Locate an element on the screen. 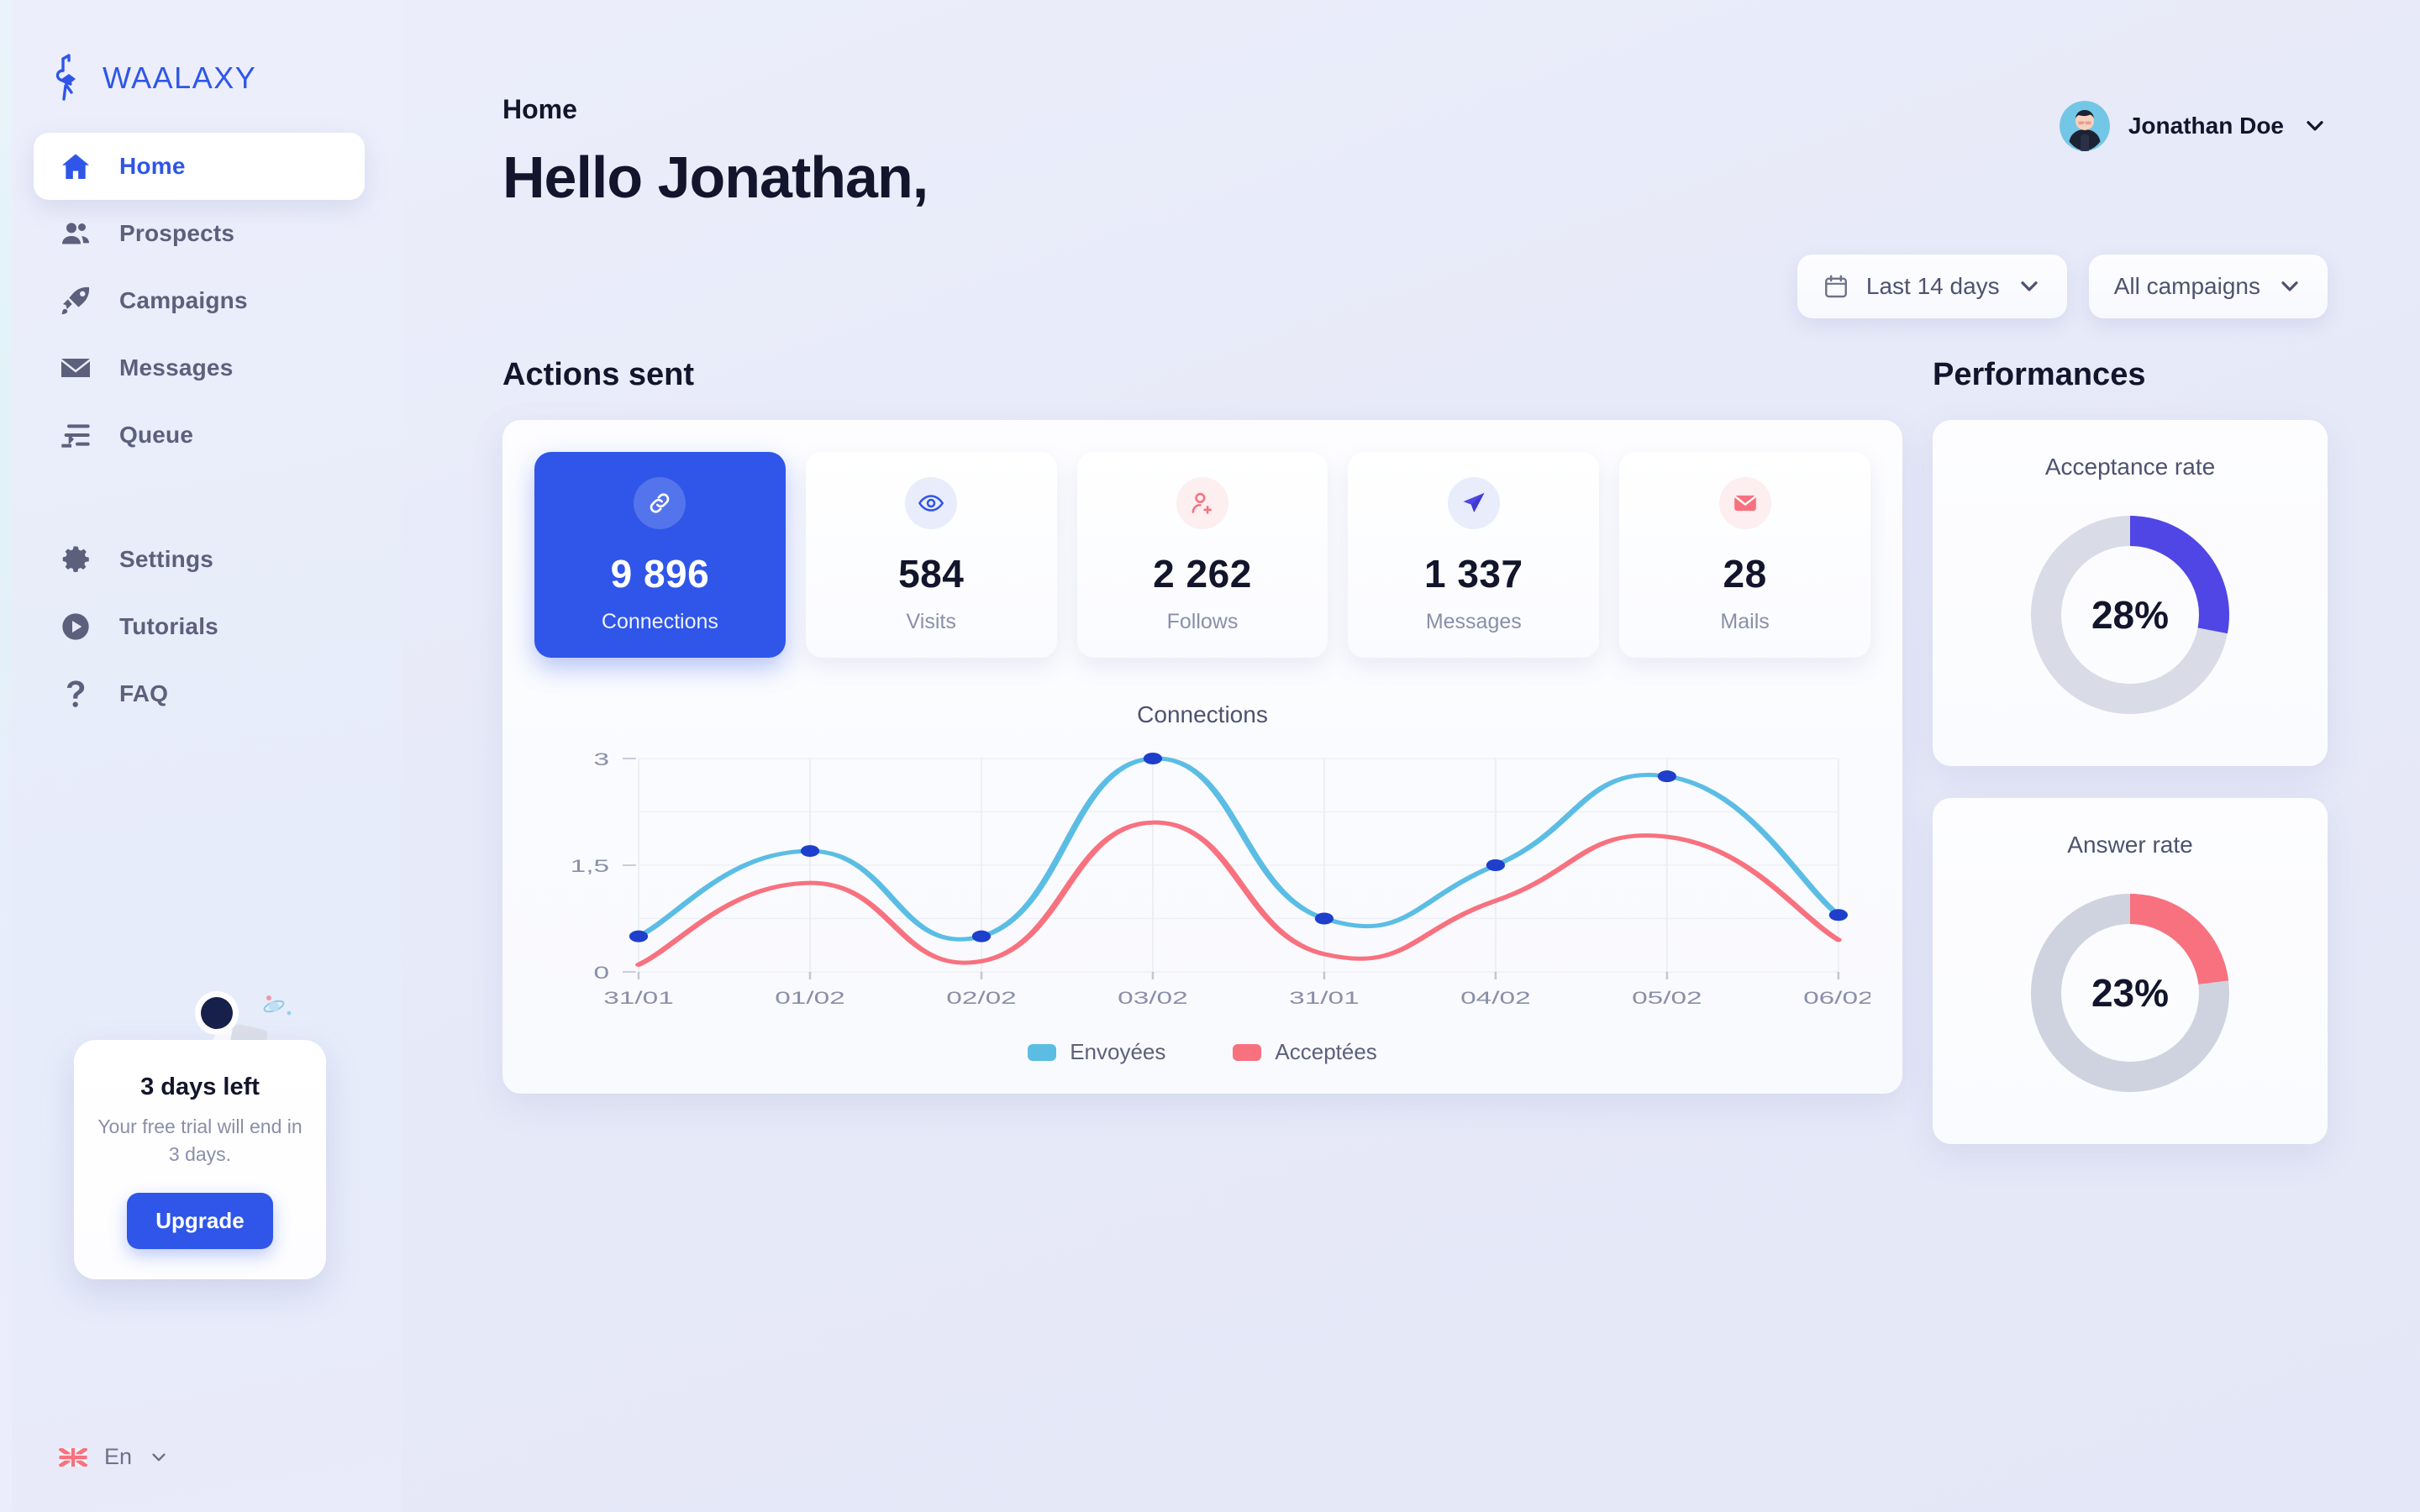 The width and height of the screenshot is (2420, 1512). acceptance-rate-title: Acceptance rate is located at coordinates (2130, 467).